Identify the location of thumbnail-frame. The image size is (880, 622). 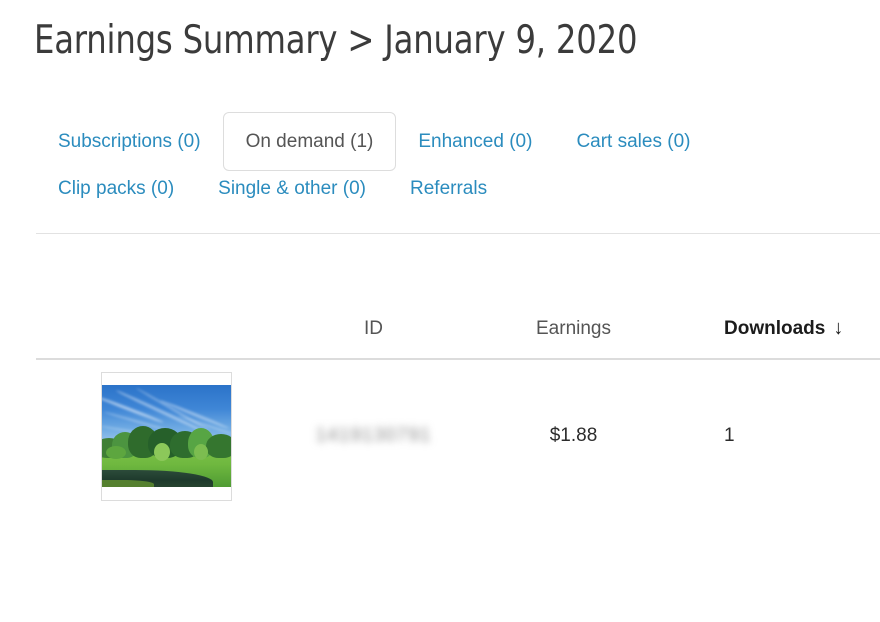
(166, 436).